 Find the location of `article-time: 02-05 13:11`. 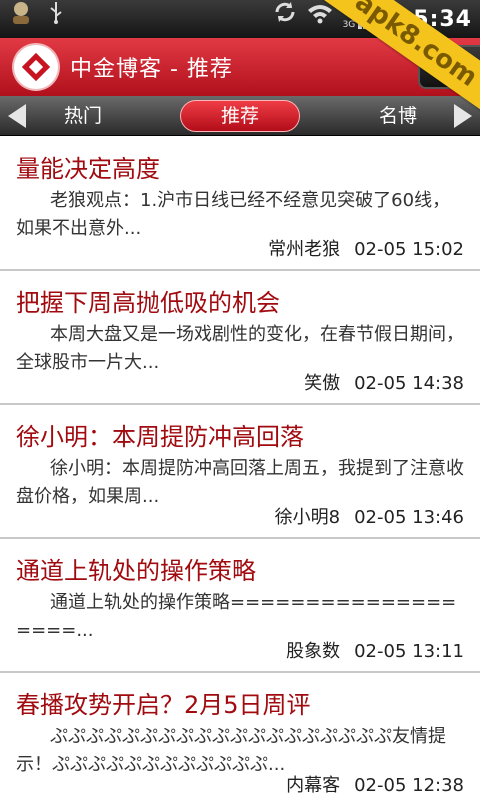

article-time: 02-05 13:11 is located at coordinates (409, 651).